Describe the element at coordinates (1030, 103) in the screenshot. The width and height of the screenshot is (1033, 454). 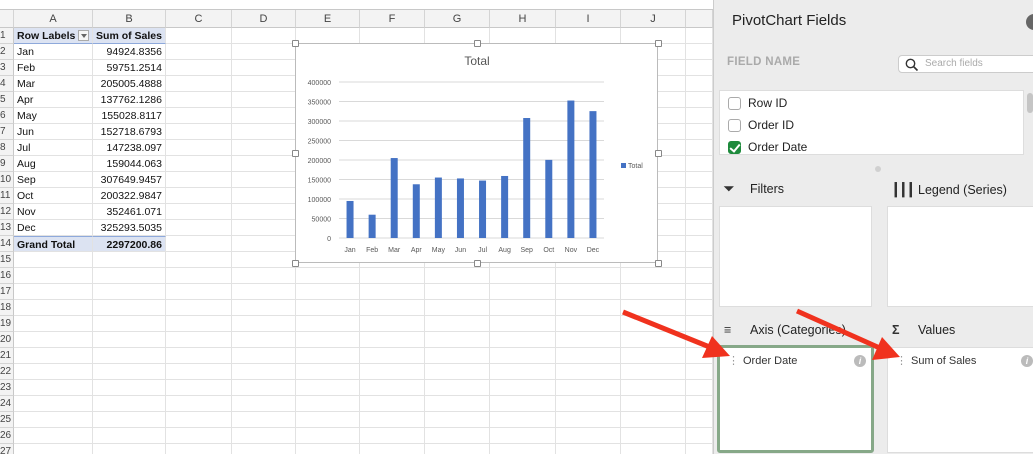
I see `field-list-scrollbar` at that location.